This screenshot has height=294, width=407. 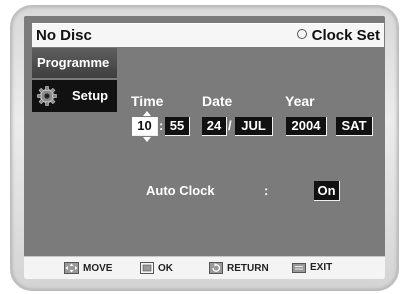 What do you see at coordinates (217, 101) in the screenshot?
I see `date-label: Date` at bounding box center [217, 101].